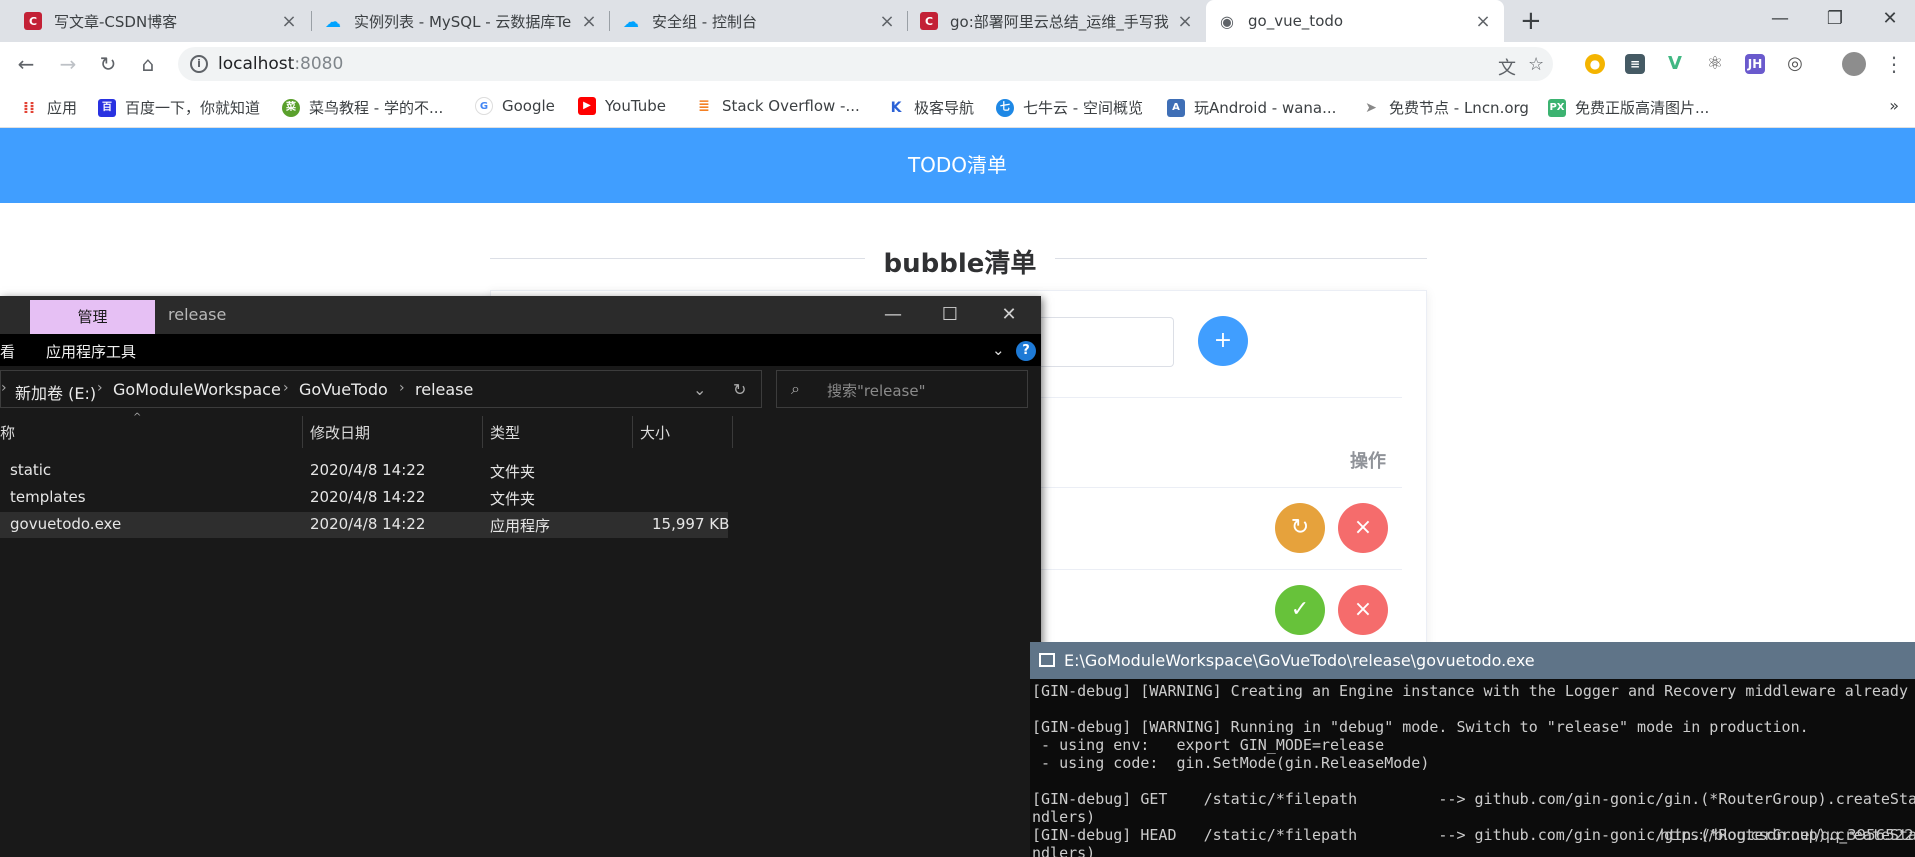 The image size is (1915, 857). I want to click on ribbon-view-tab: 看, so click(7, 351).